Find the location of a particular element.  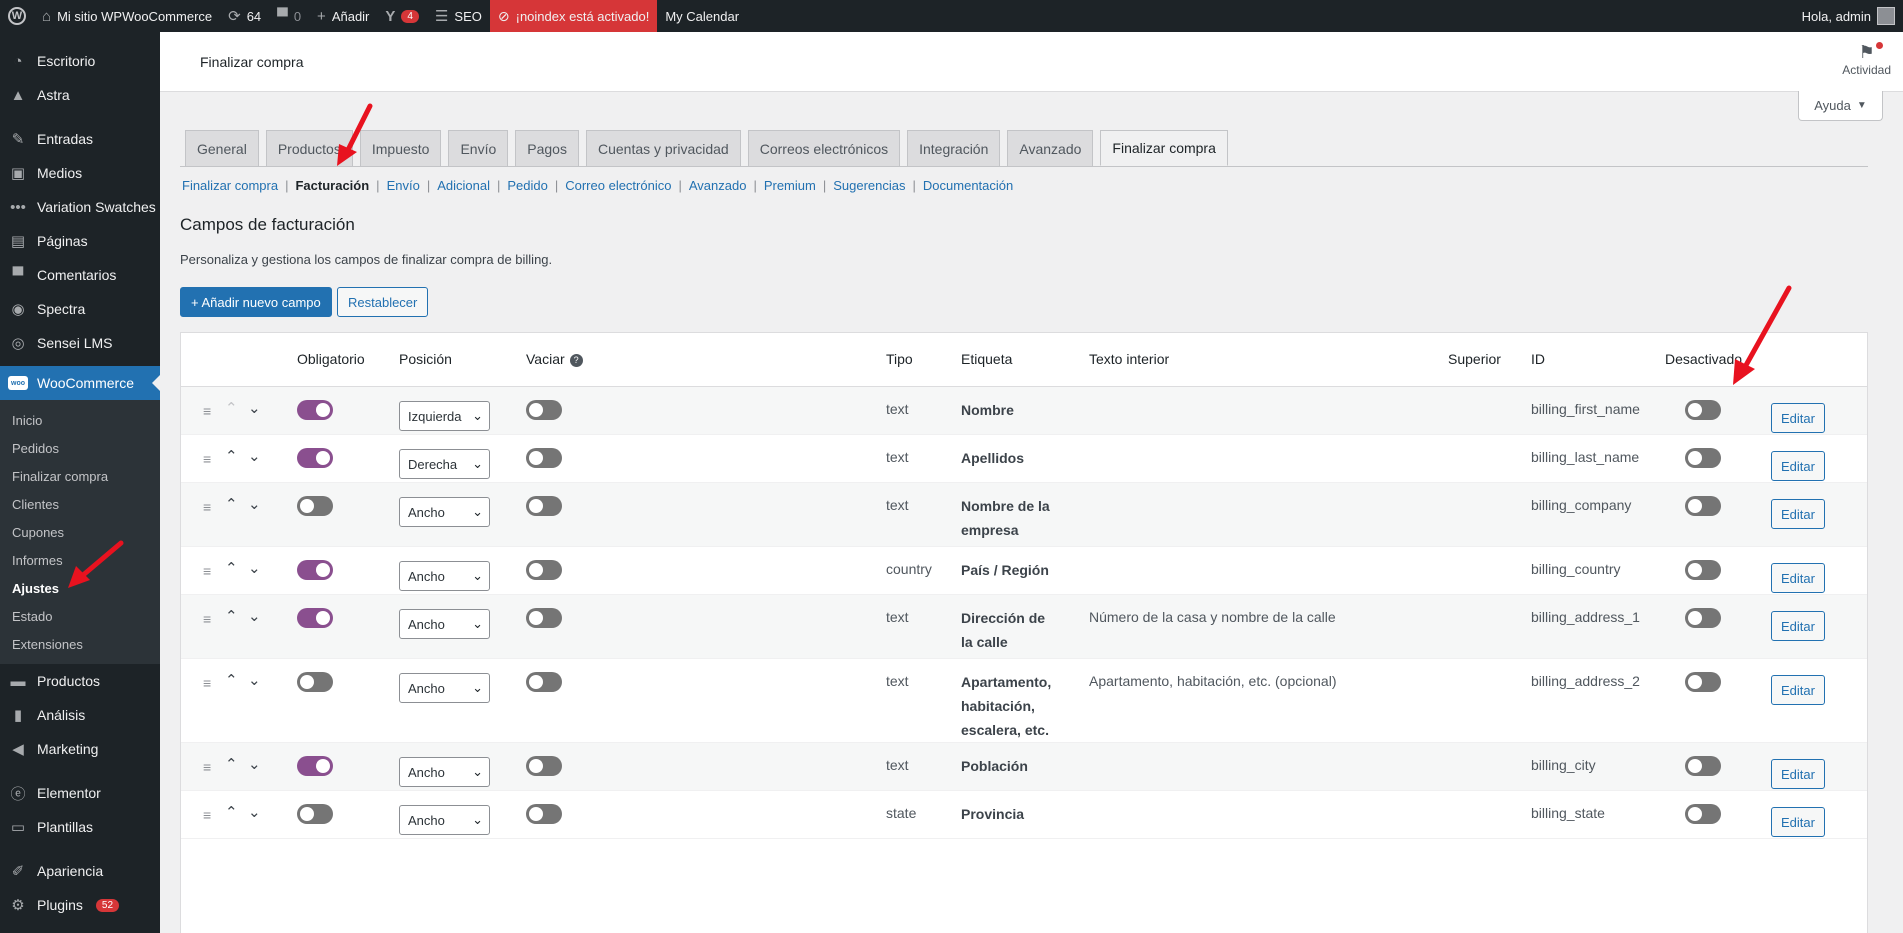

sidebar-item-variation-swatches: ••• Variation Swatches is located at coordinates (80, 207).